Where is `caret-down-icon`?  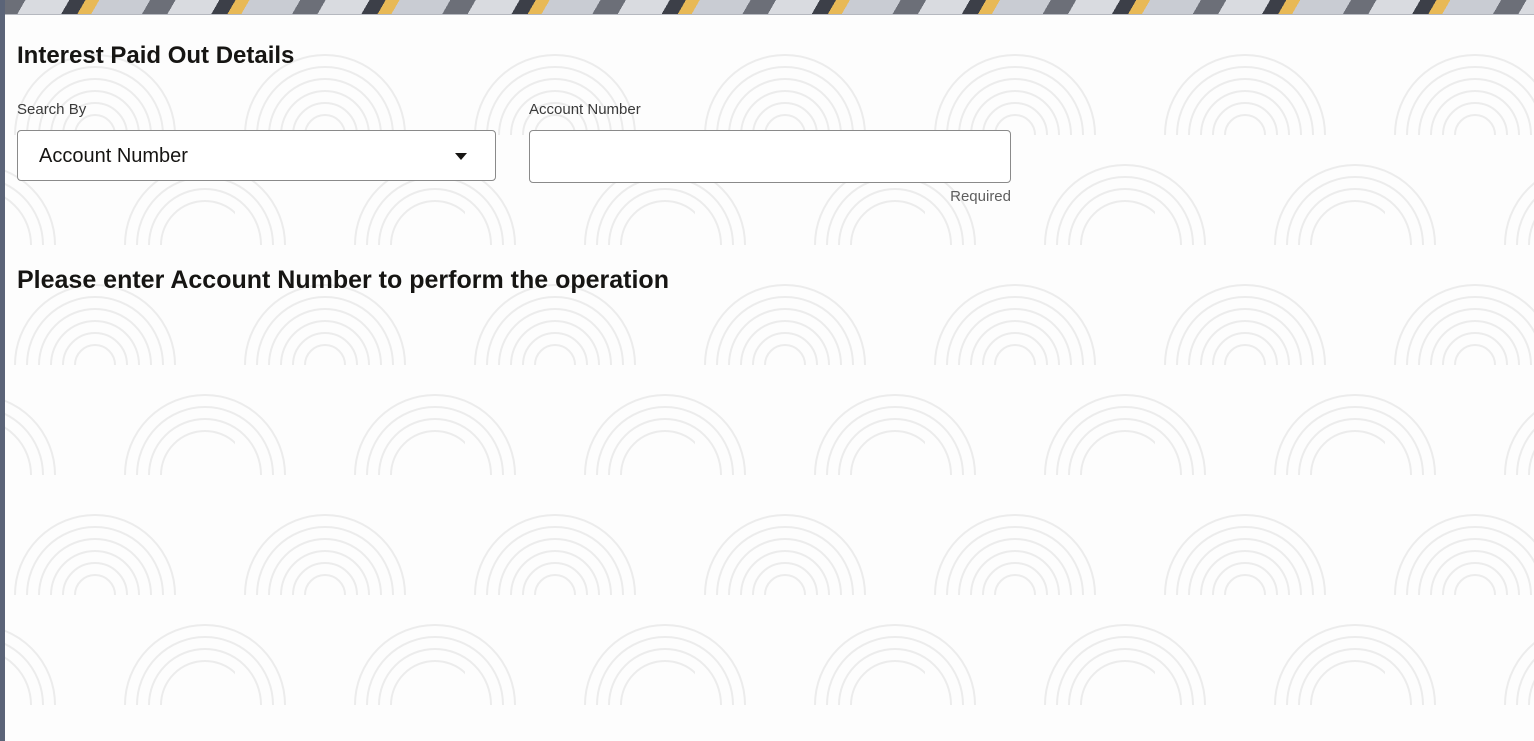 caret-down-icon is located at coordinates (461, 156).